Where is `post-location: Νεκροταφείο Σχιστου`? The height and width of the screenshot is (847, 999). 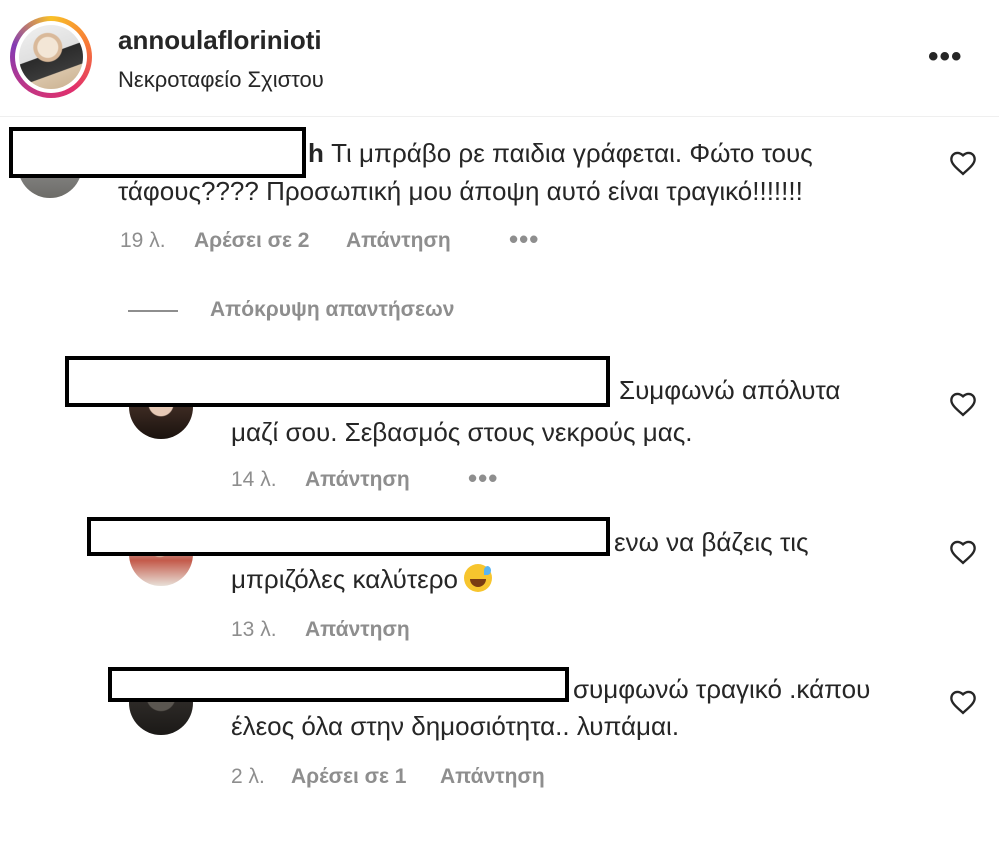 post-location: Νεκροταφείο Σχιστου is located at coordinates (221, 80).